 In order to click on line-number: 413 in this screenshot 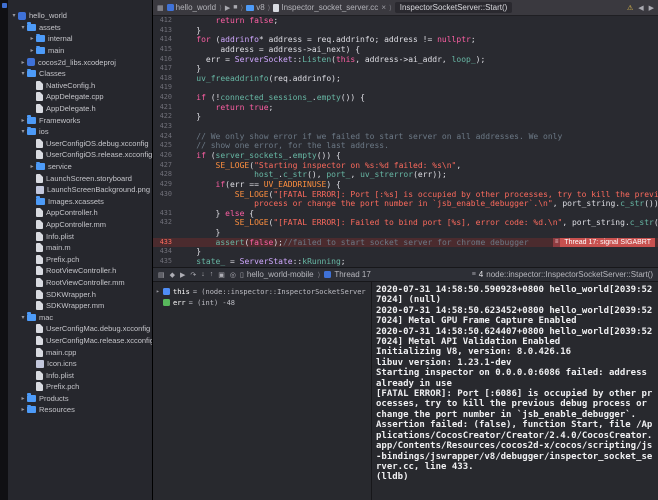, I will do `click(165, 31)`.